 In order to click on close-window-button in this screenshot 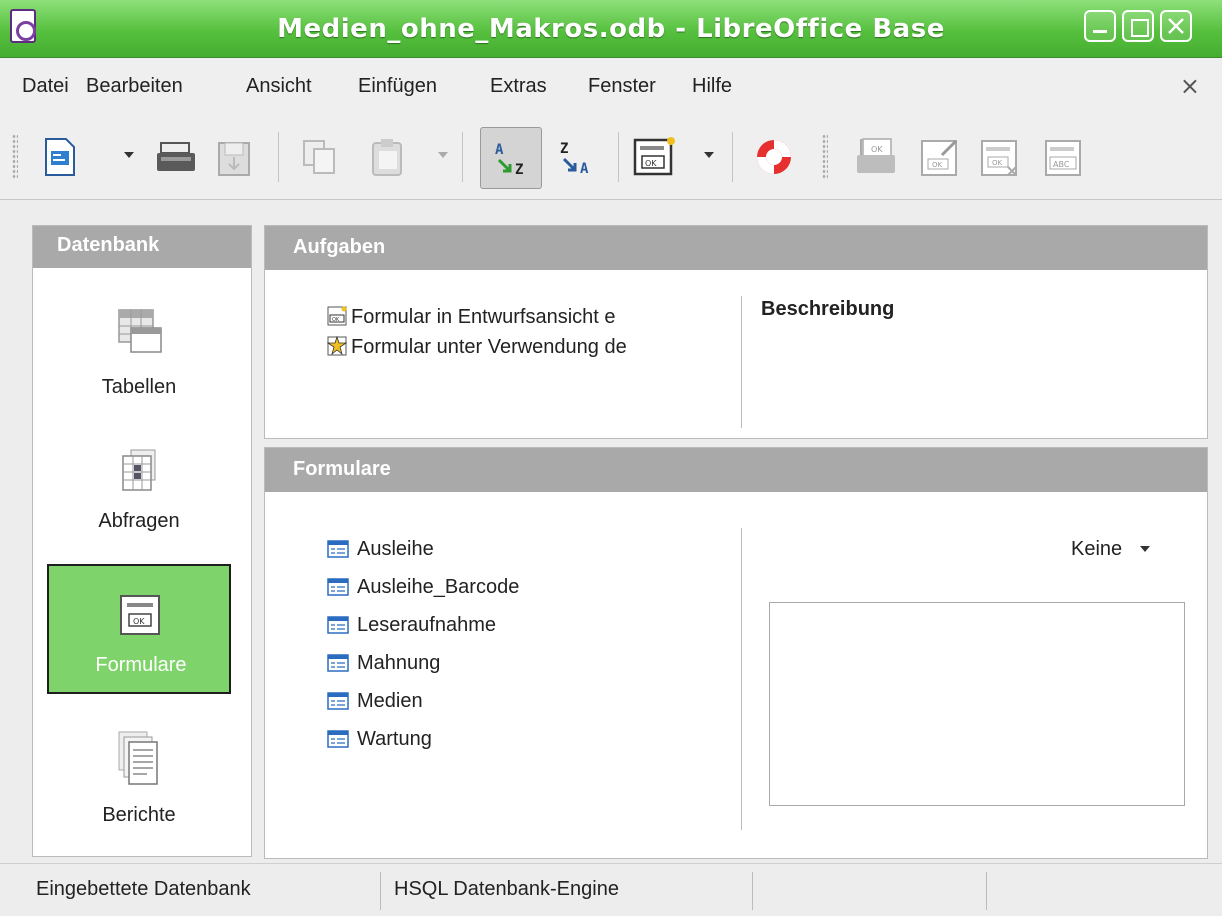, I will do `click(1176, 26)`.